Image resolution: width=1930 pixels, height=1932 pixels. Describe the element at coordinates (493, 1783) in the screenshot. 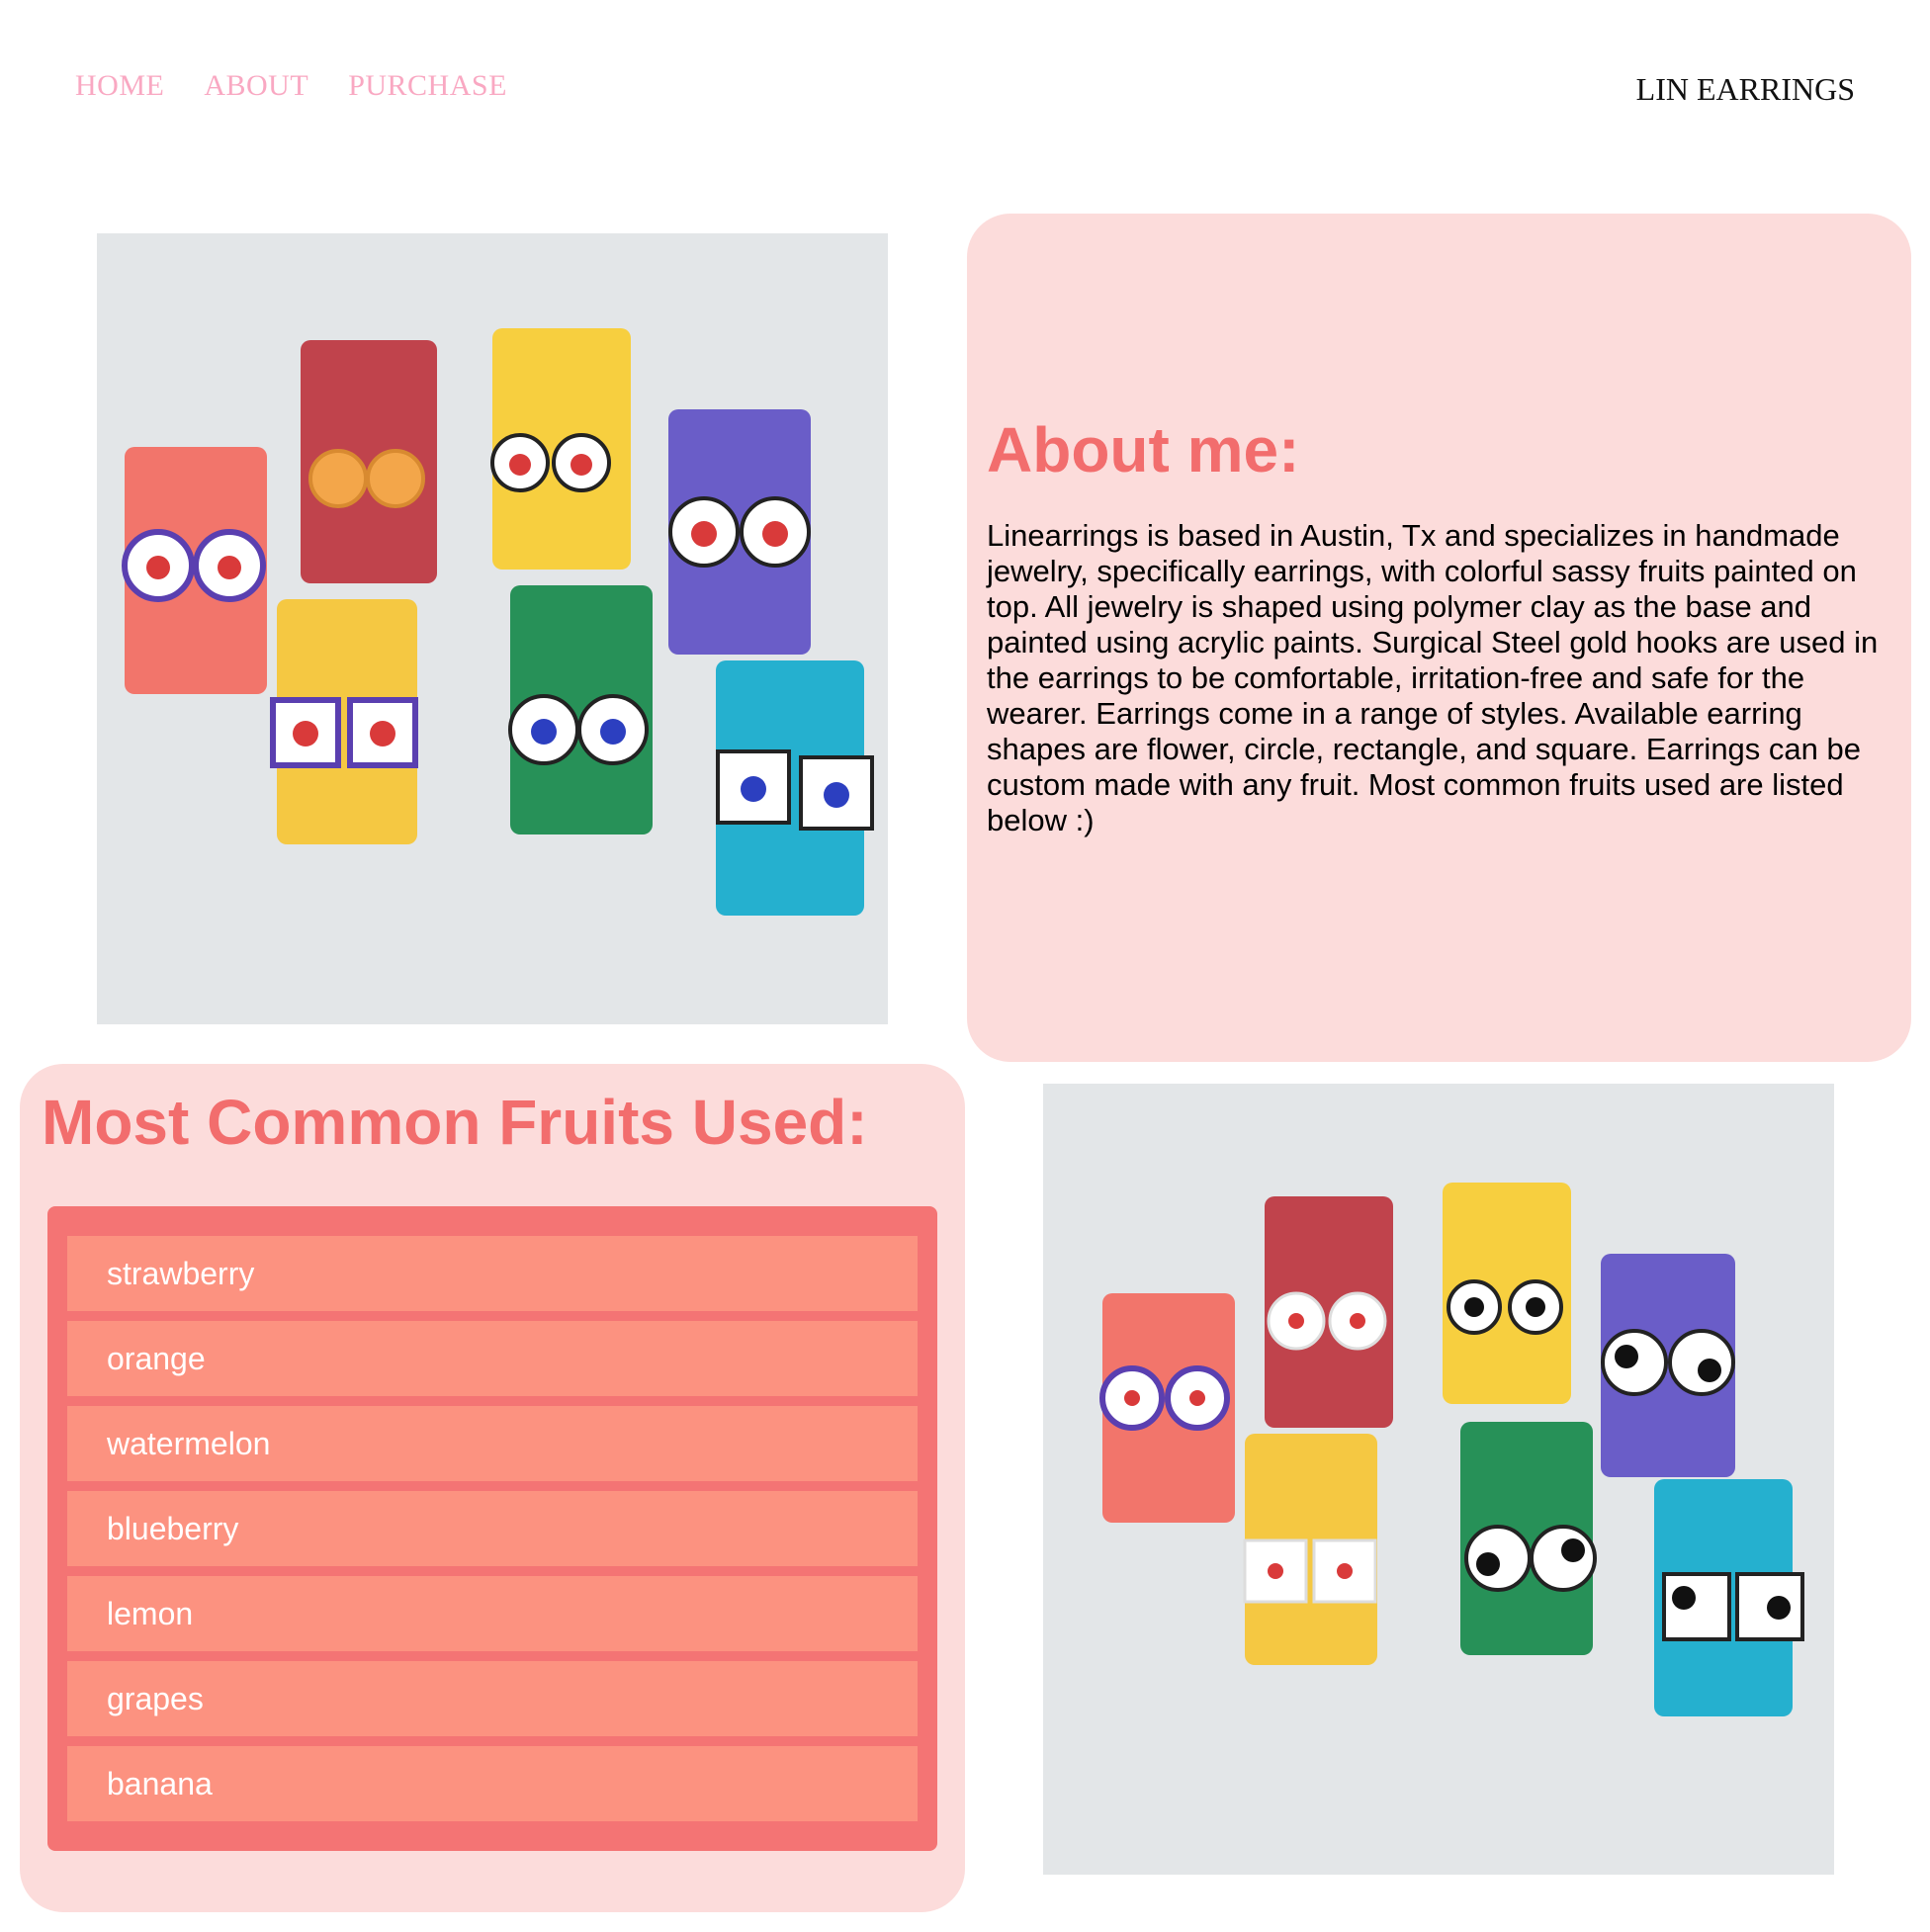

I see `fruit-list-item: banana` at that location.